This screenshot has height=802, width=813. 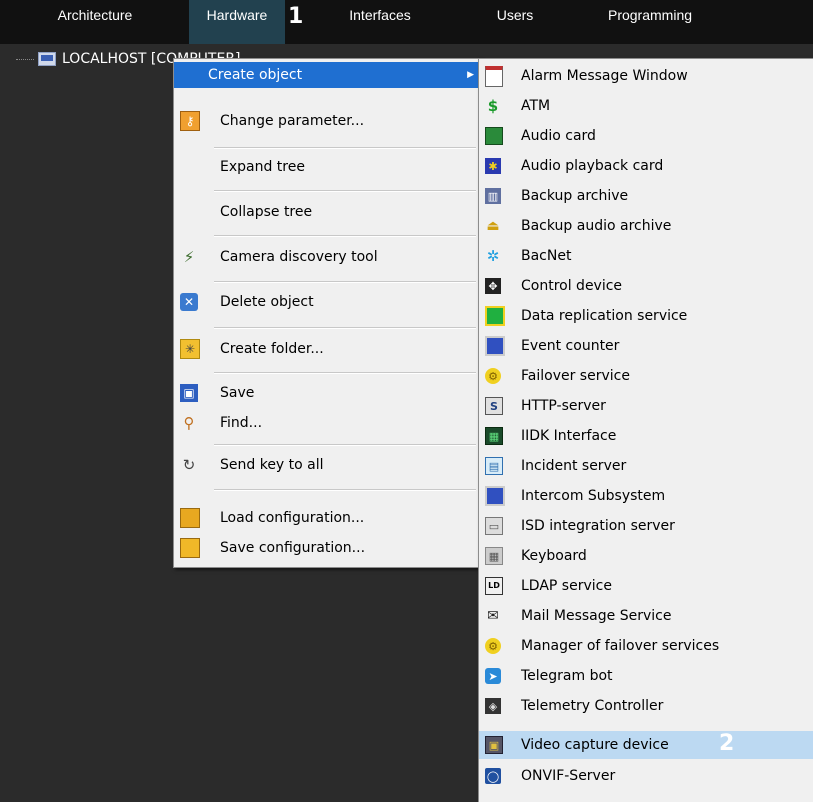 What do you see at coordinates (646, 745) in the screenshot?
I see `submenu-item-video-capture-device: ▣ Video capture device 2` at bounding box center [646, 745].